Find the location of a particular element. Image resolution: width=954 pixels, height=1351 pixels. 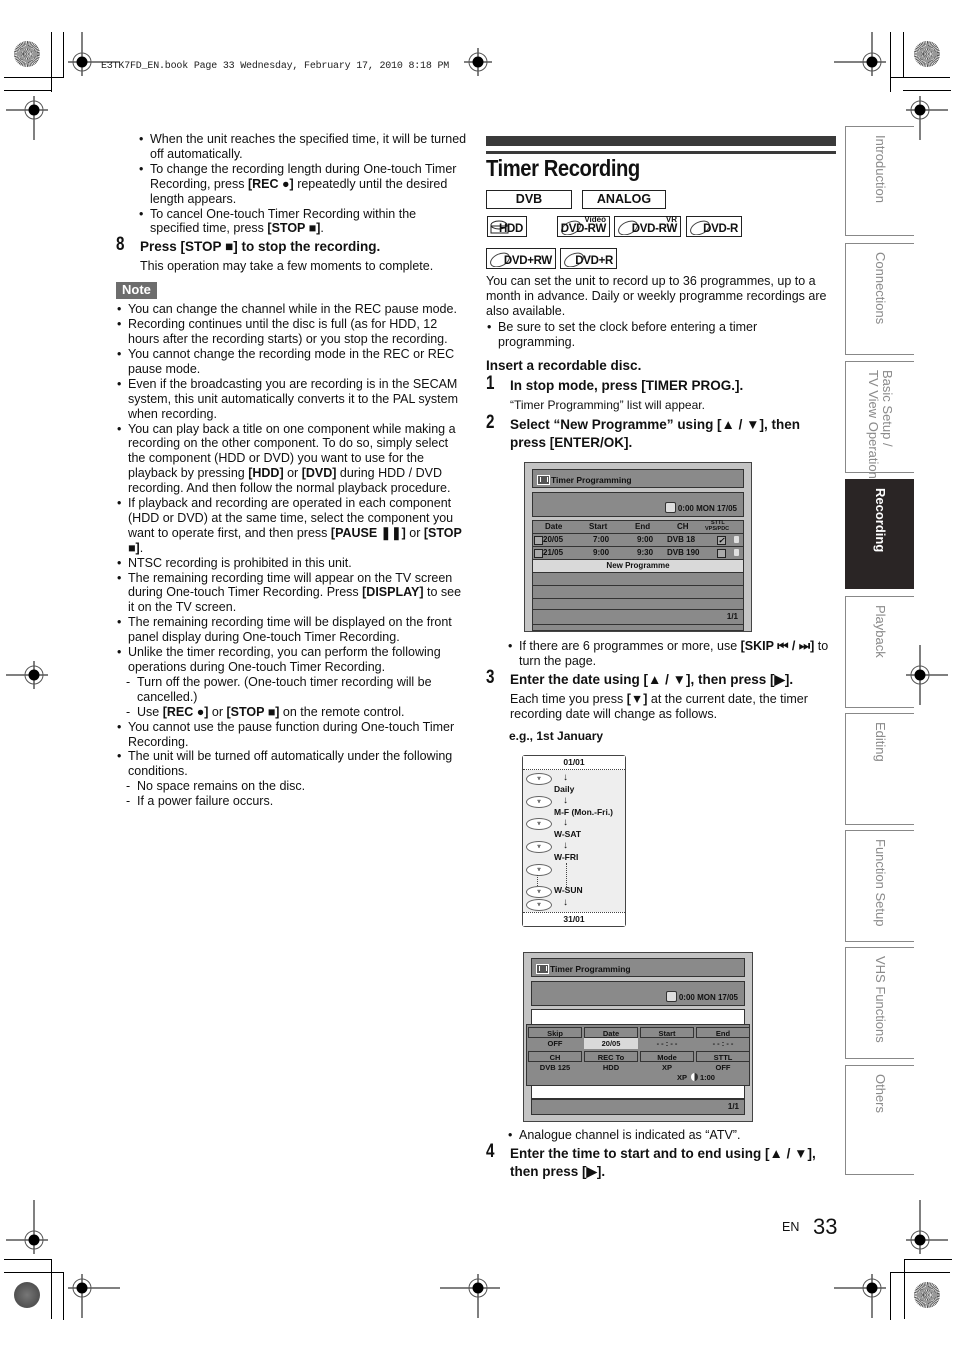

timer-table-row: 20/05 7:00 9:00 DVB 18 is located at coordinates (638, 540).